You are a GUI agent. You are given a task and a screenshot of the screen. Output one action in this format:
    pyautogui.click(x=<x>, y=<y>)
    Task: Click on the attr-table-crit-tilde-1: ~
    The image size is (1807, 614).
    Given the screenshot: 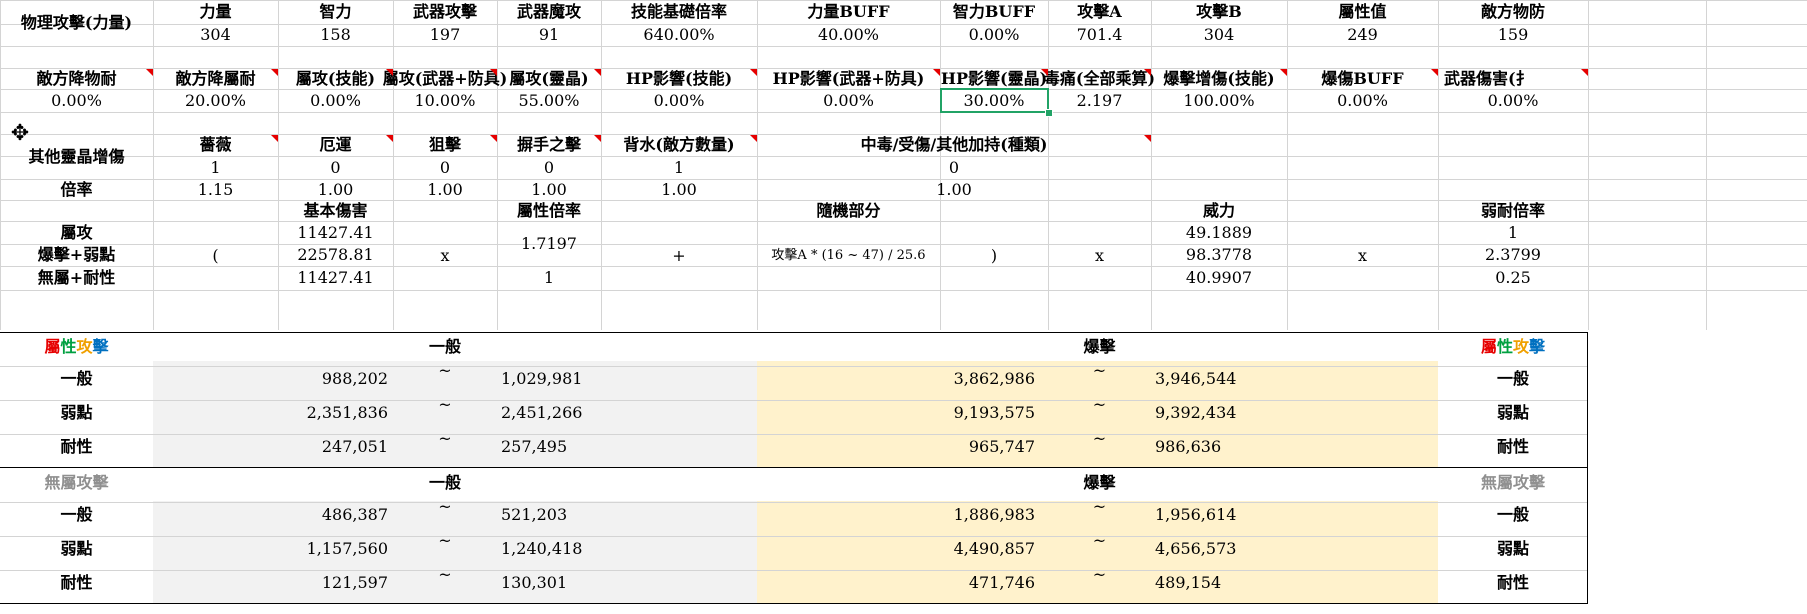 What is the action you would take?
    pyautogui.click(x=1099, y=405)
    